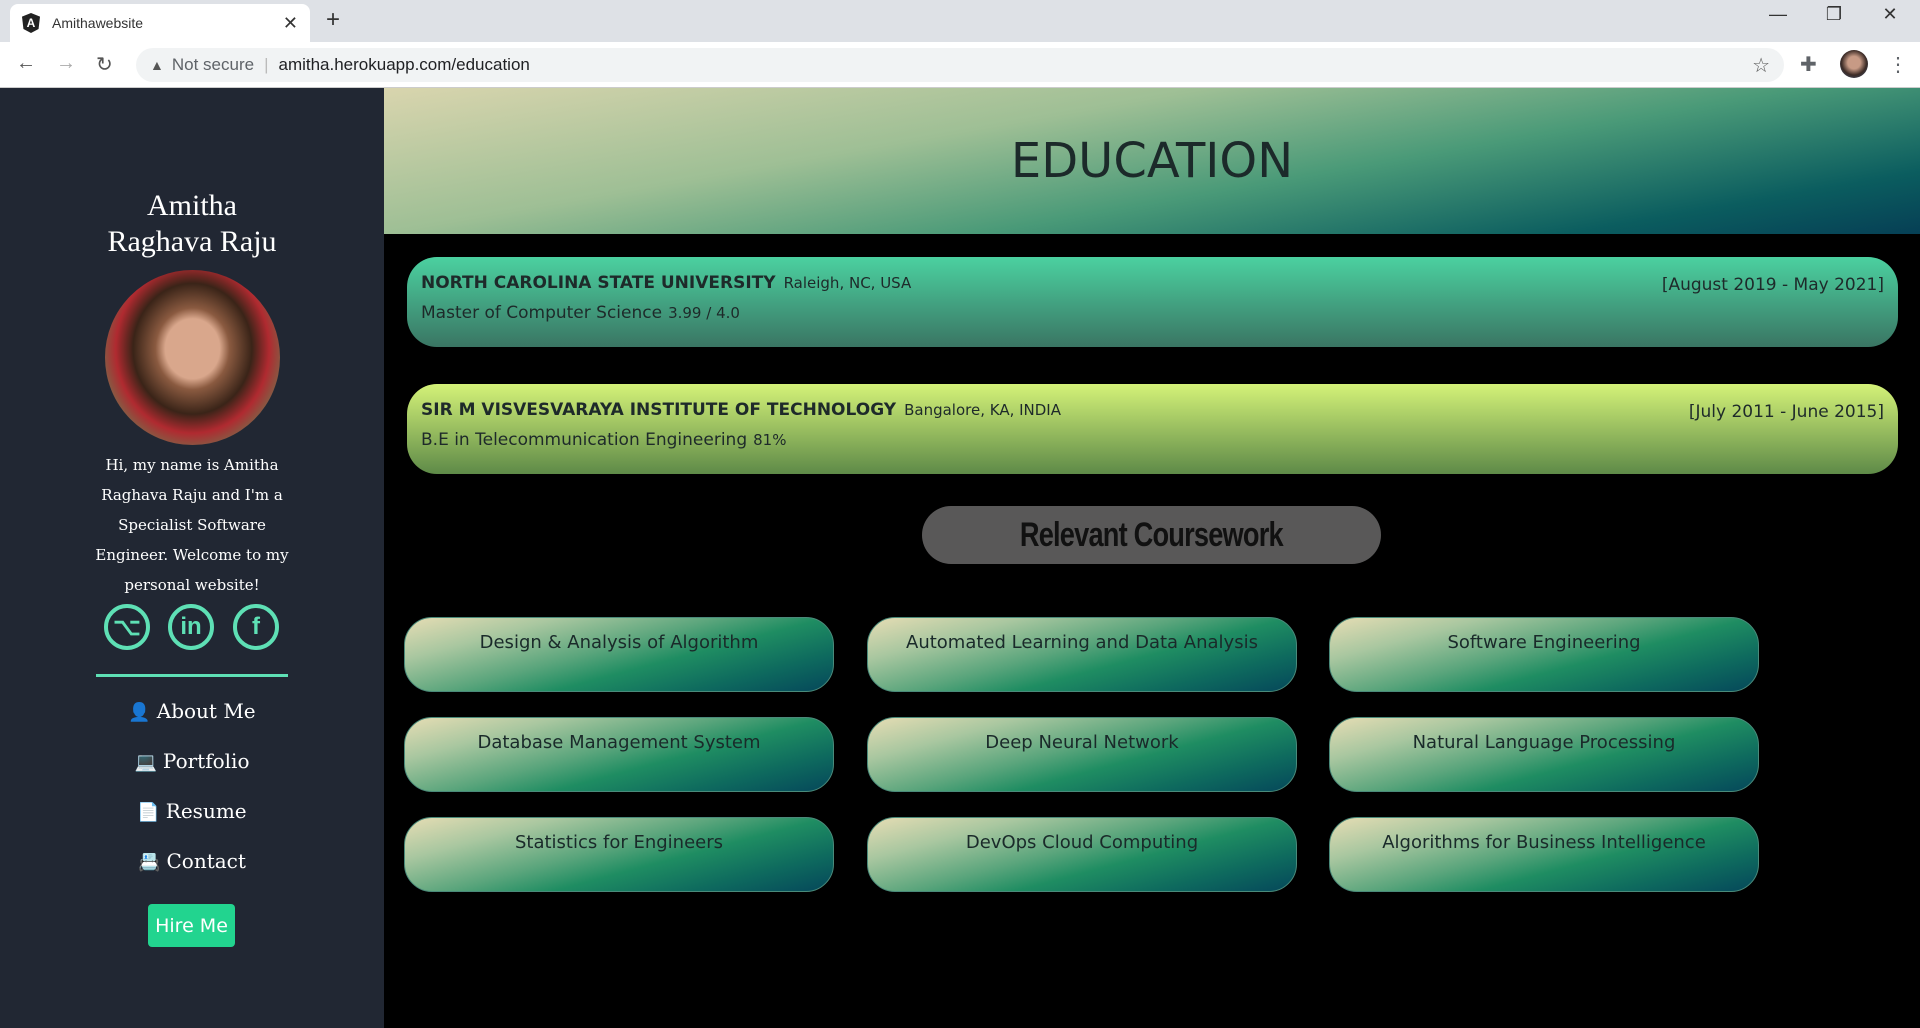 This screenshot has width=1920, height=1028. I want to click on name-line-2: Raghava Raju, so click(192, 241).